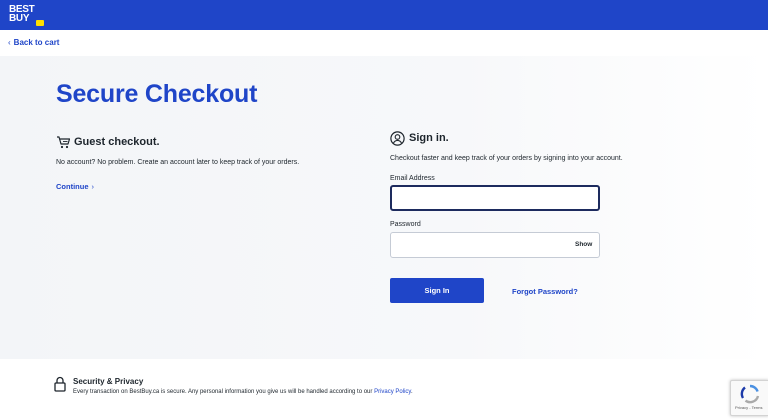 This screenshot has width=768, height=420. What do you see at coordinates (405, 224) in the screenshot?
I see `password-label: Password` at bounding box center [405, 224].